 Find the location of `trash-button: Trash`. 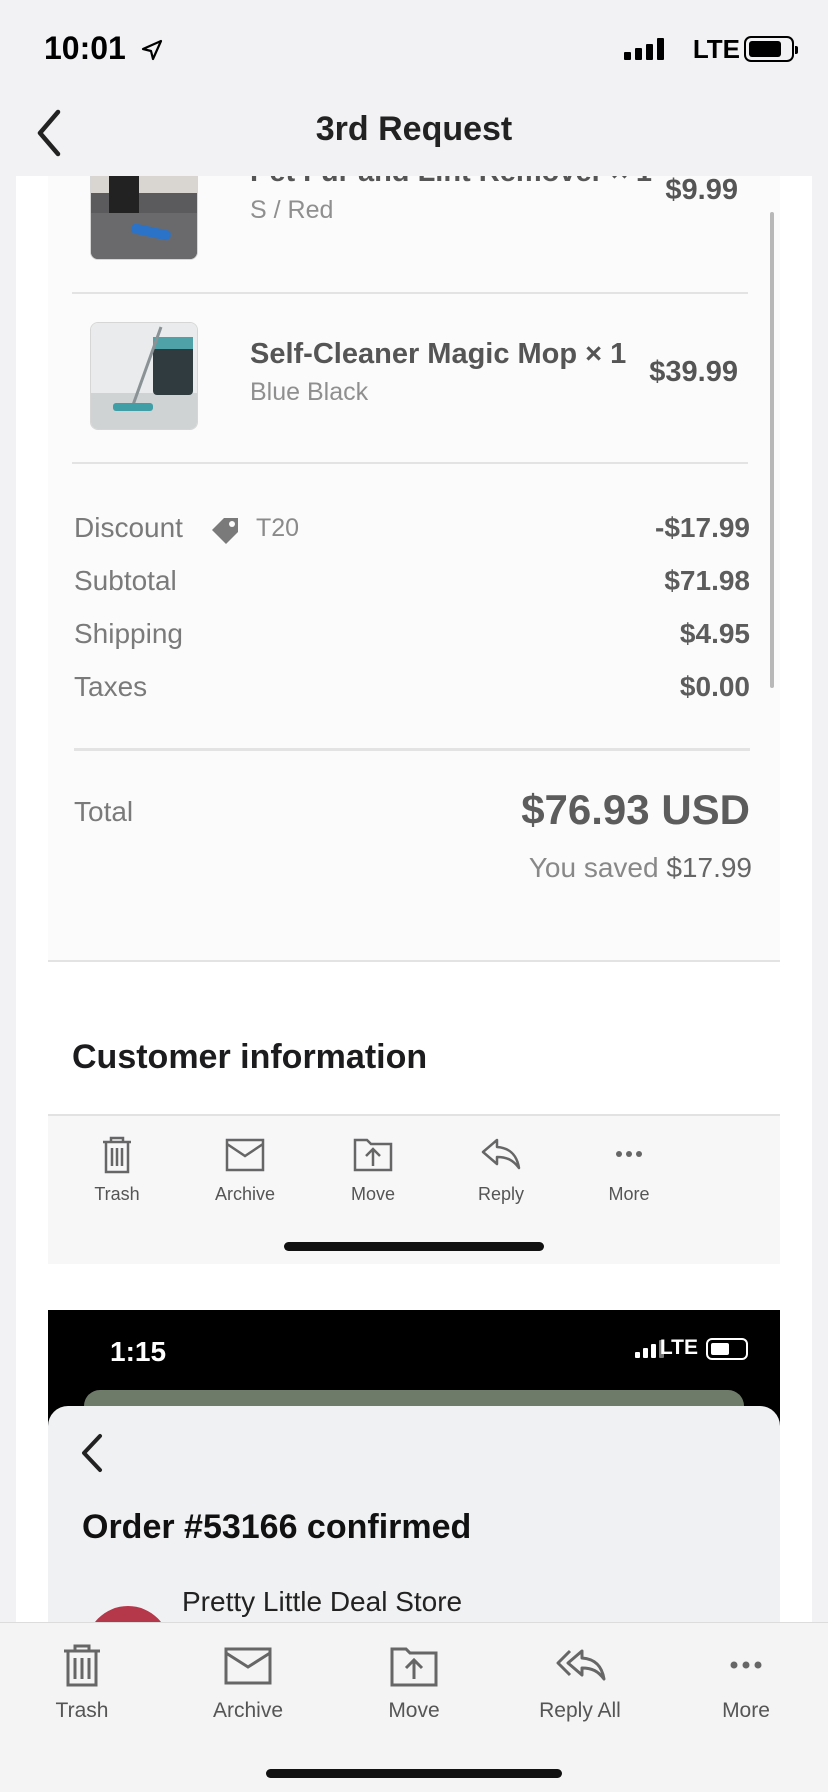

trash-button: Trash is located at coordinates (82, 1681).